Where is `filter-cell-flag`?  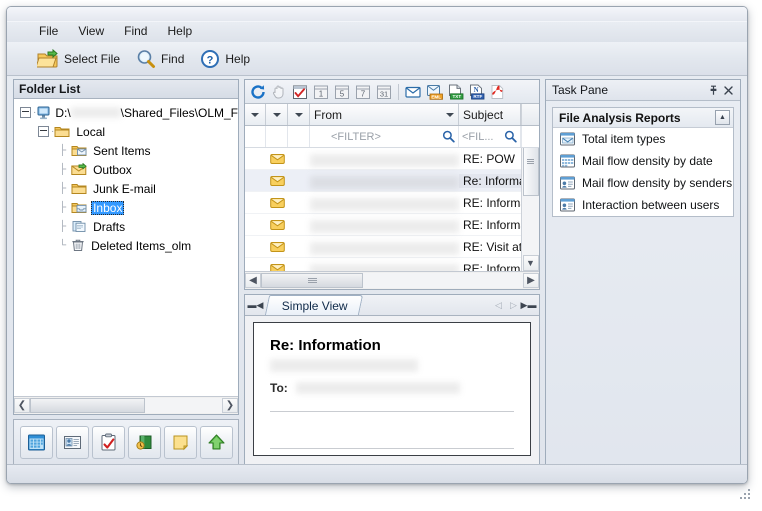 filter-cell-flag is located at coordinates (255, 136).